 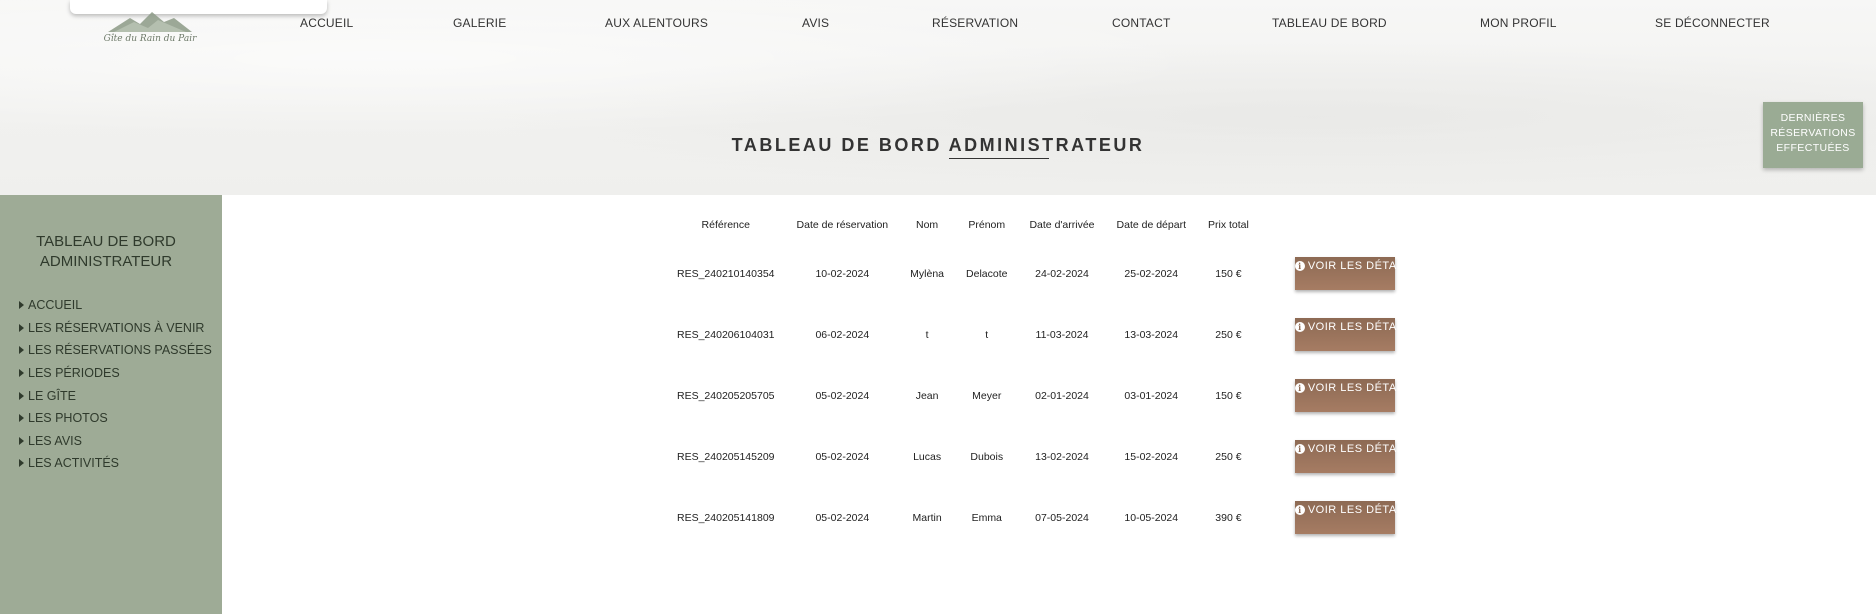 What do you see at coordinates (725, 225) in the screenshot?
I see `column-header: Référence` at bounding box center [725, 225].